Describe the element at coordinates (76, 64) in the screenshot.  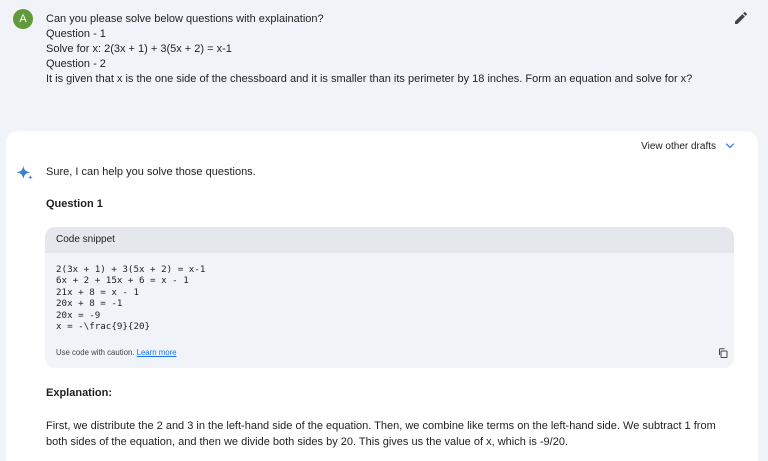
I see `prompt-line: Question - 2` at that location.